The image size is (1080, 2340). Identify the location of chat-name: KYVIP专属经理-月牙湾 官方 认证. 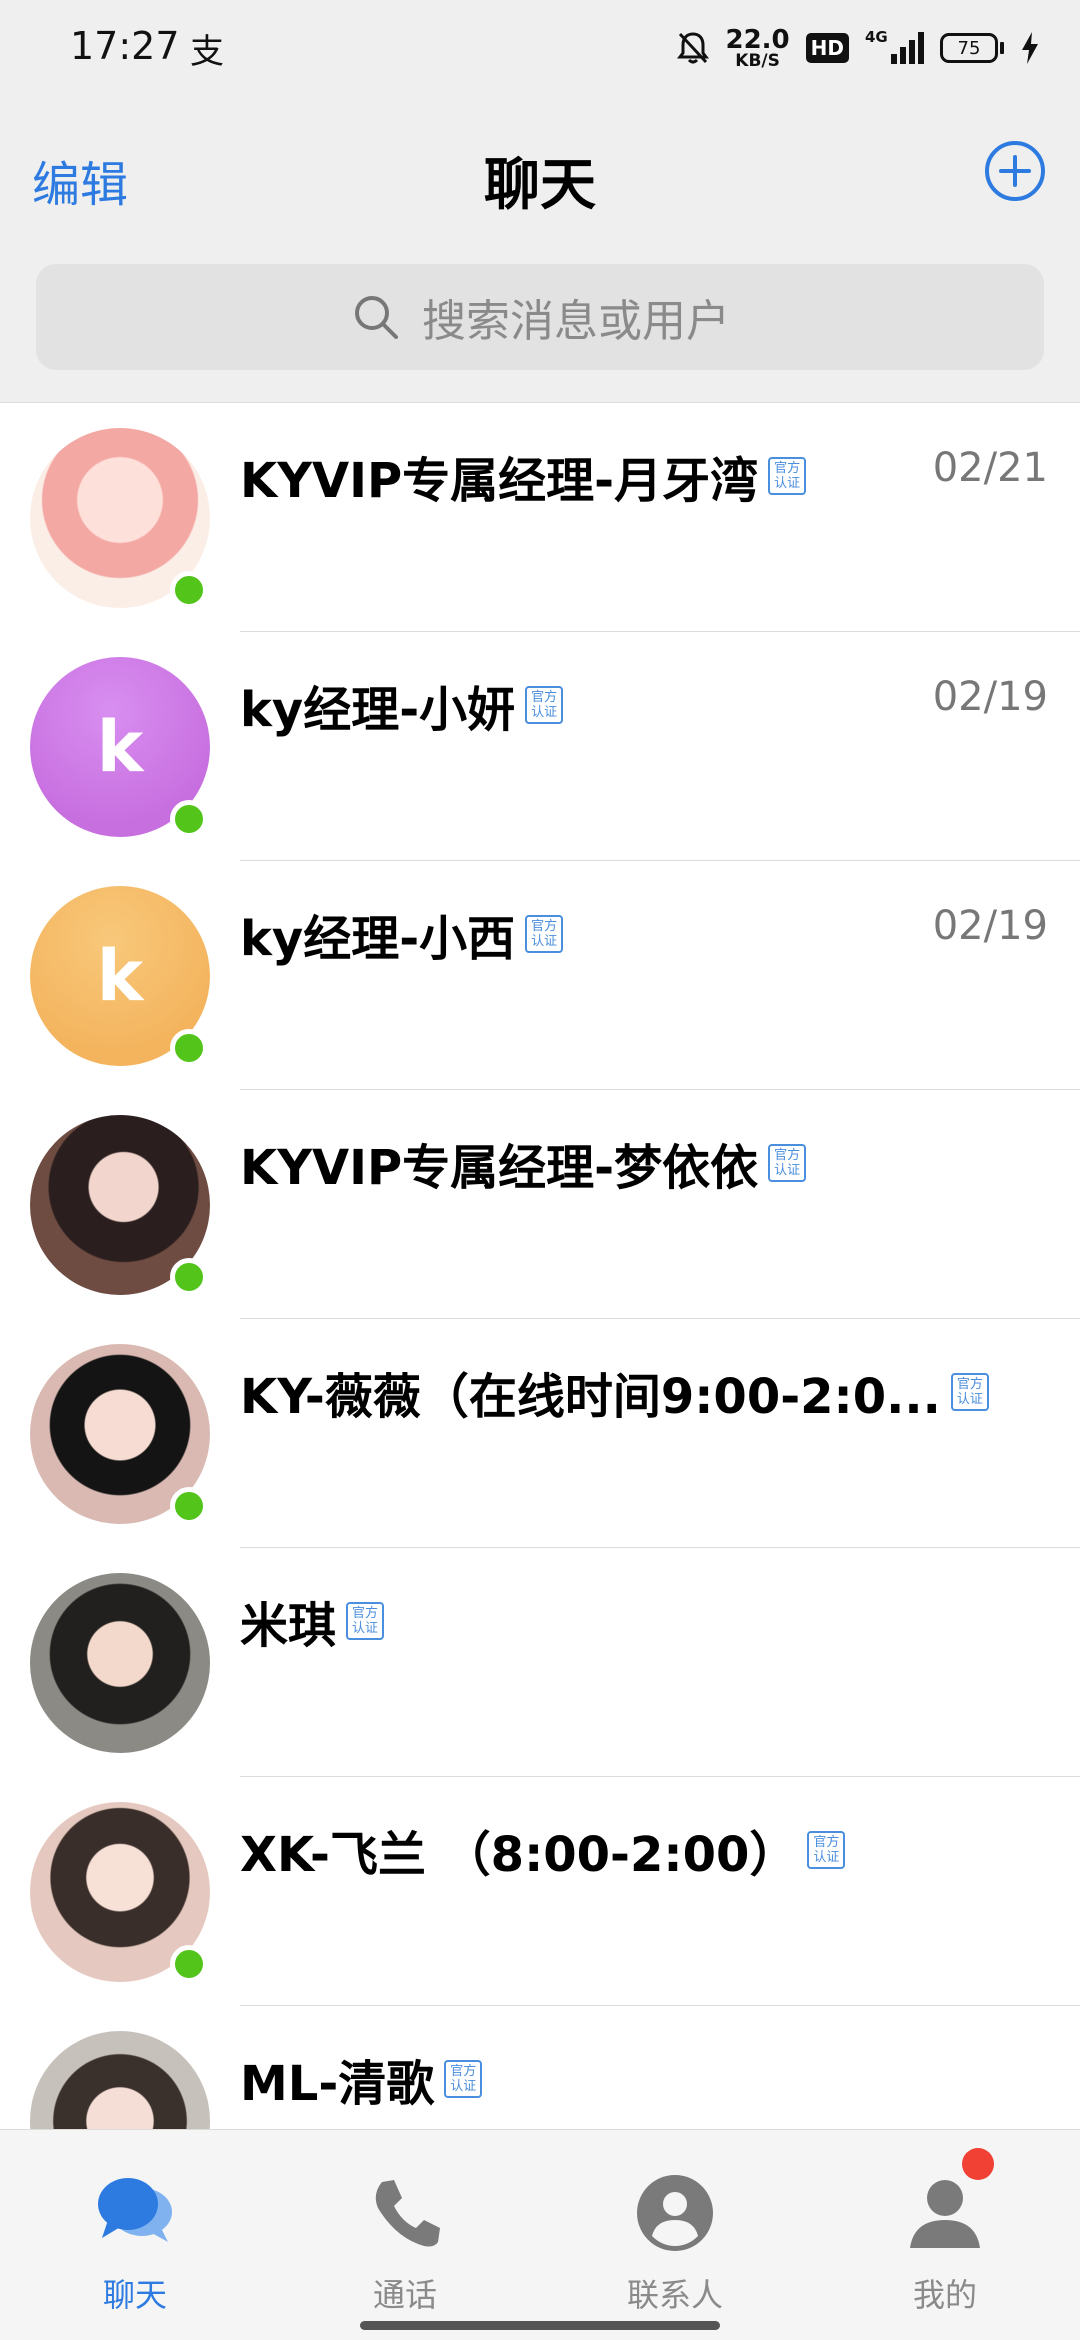
(523, 476).